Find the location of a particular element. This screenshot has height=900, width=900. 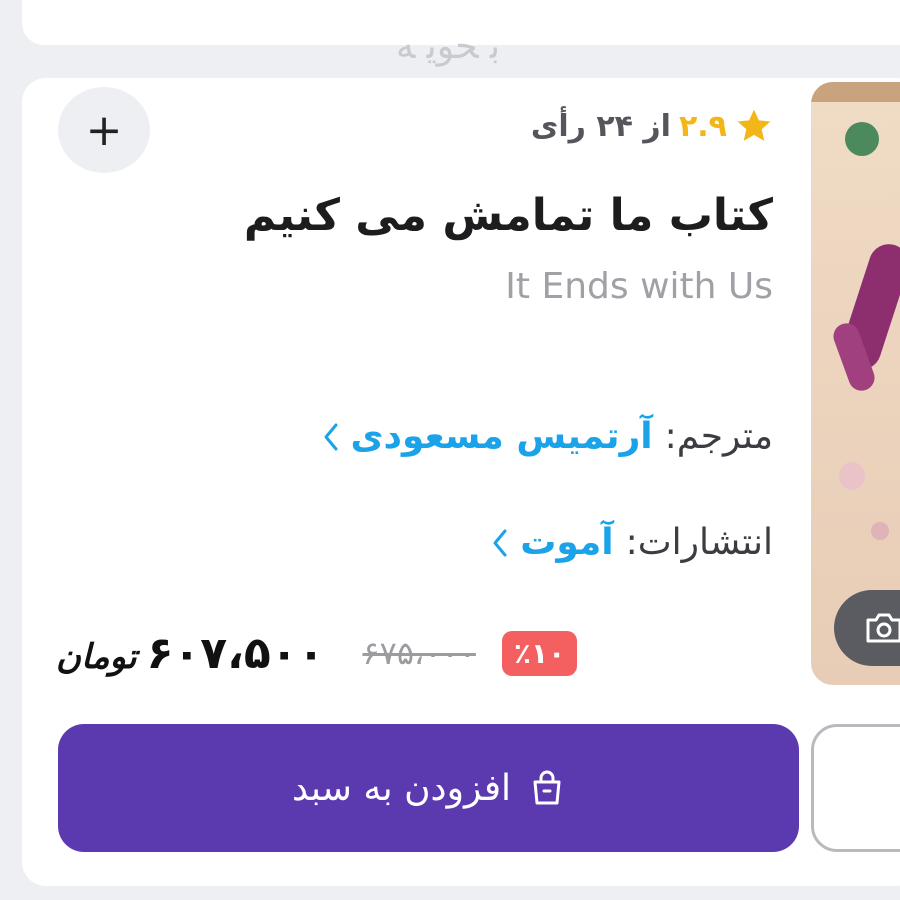

rating-votes: از ۲۴ رأی is located at coordinates (600, 126).